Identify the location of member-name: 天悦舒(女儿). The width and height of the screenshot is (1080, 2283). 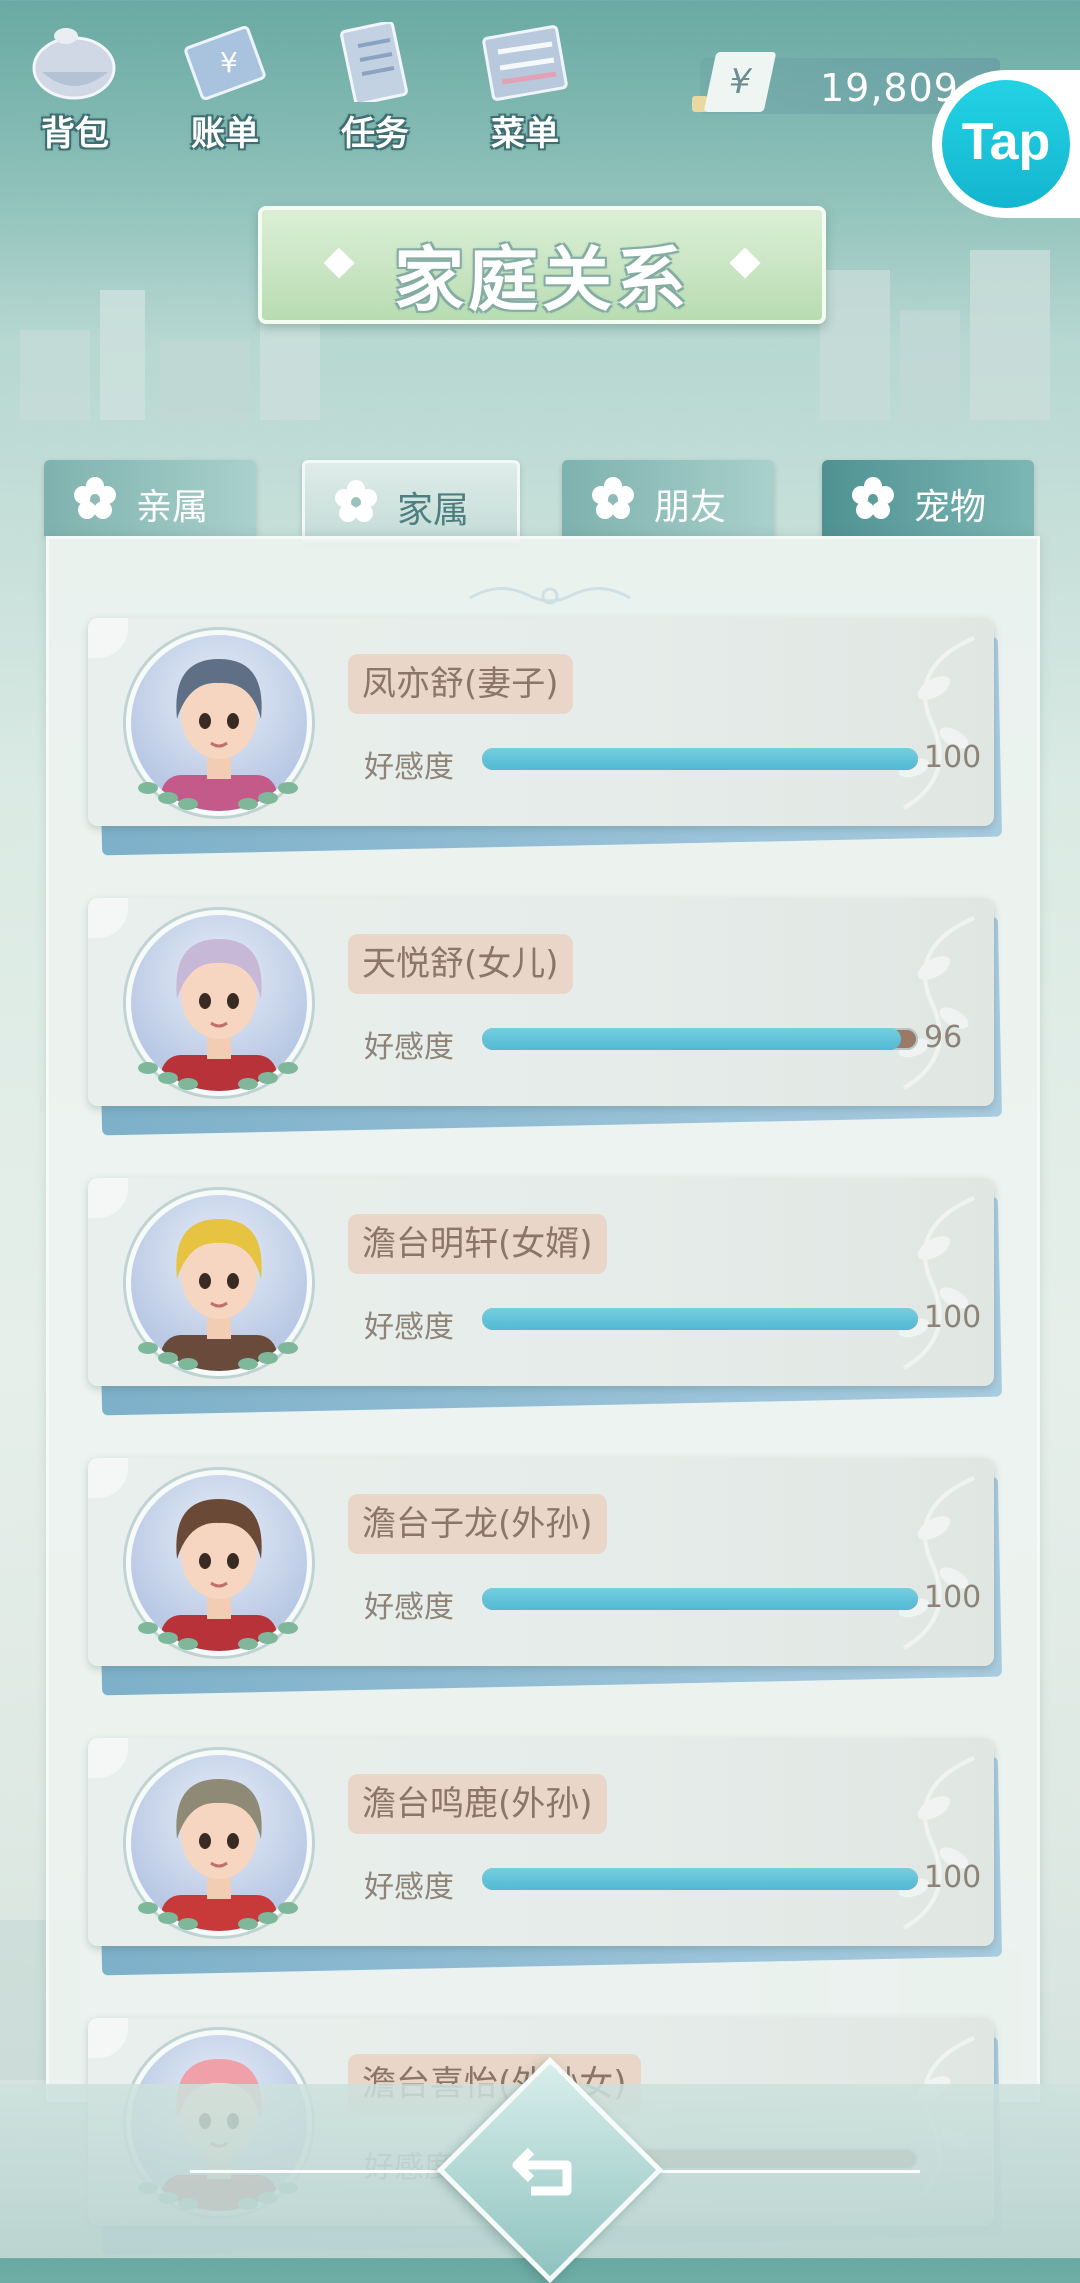
(460, 964).